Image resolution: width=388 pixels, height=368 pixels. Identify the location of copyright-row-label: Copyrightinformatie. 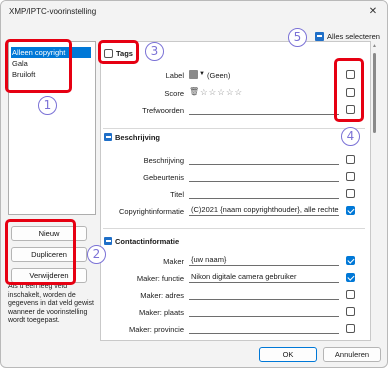
(151, 211).